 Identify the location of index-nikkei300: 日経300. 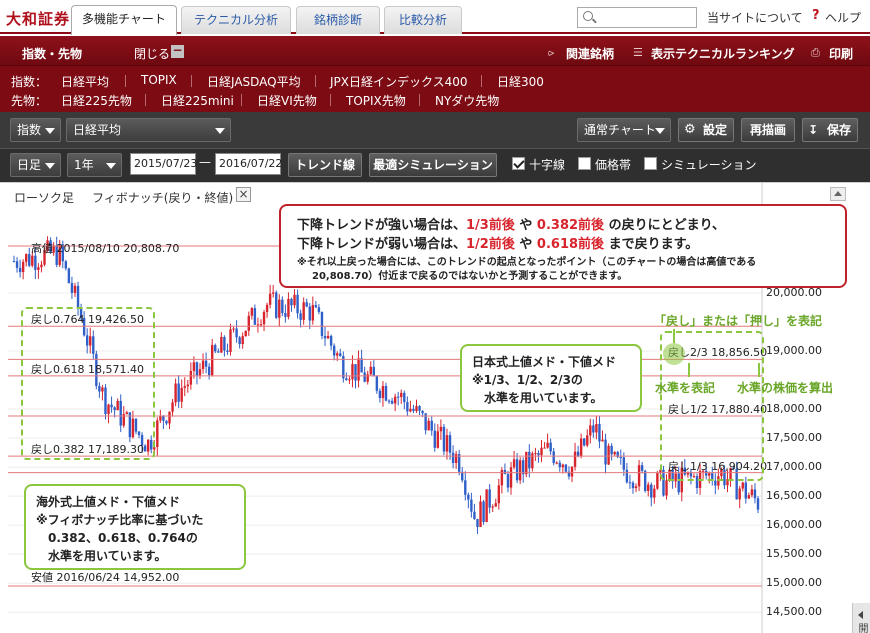
(520, 81).